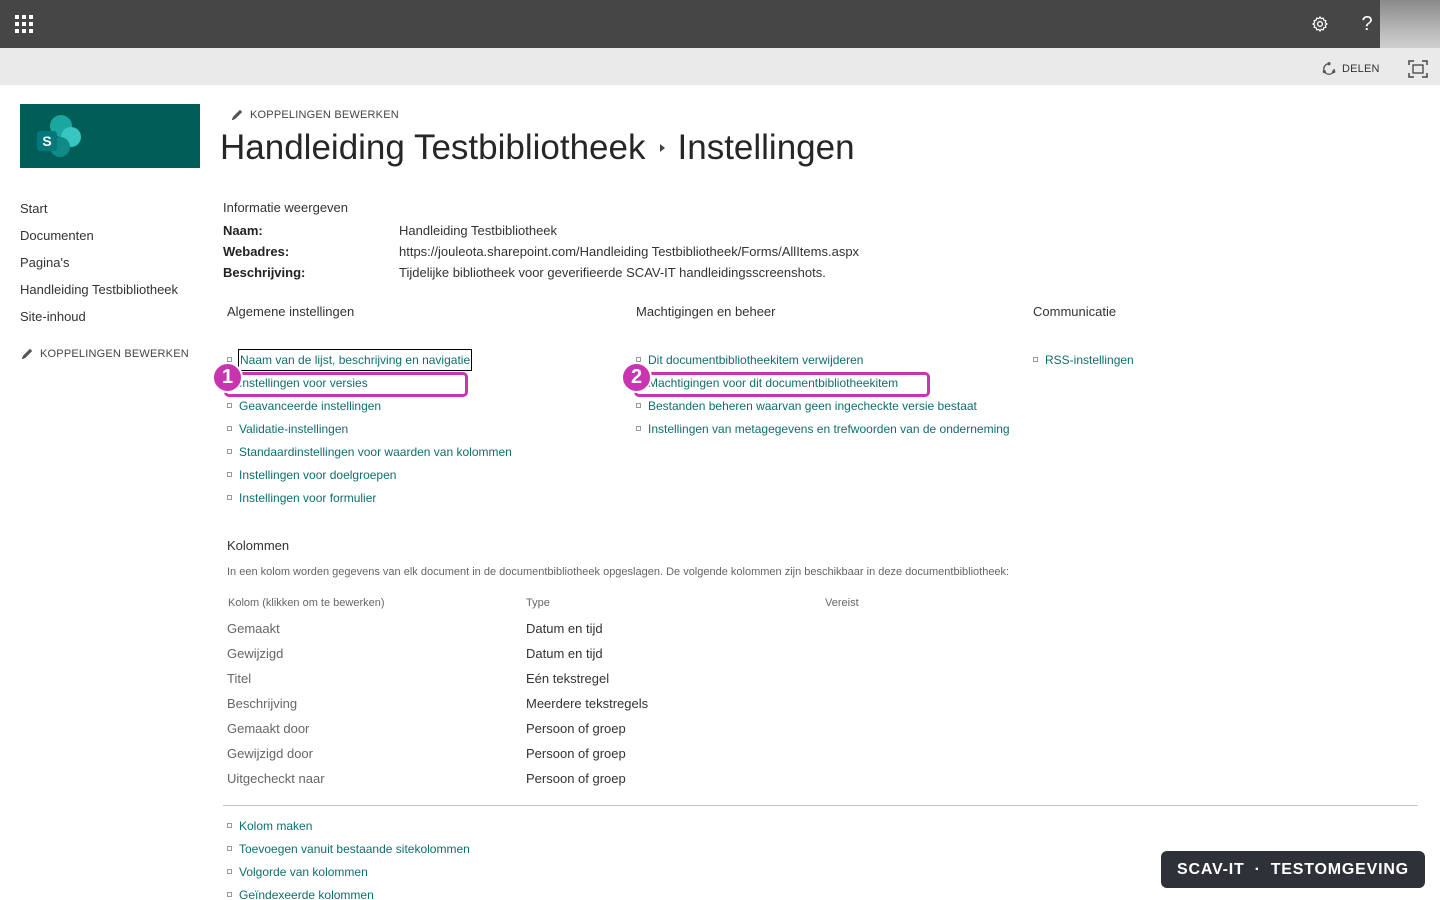 This screenshot has height=900, width=1440. I want to click on header-edit-links-button: KOPPELINGEN BEWERKEN, so click(314, 115).